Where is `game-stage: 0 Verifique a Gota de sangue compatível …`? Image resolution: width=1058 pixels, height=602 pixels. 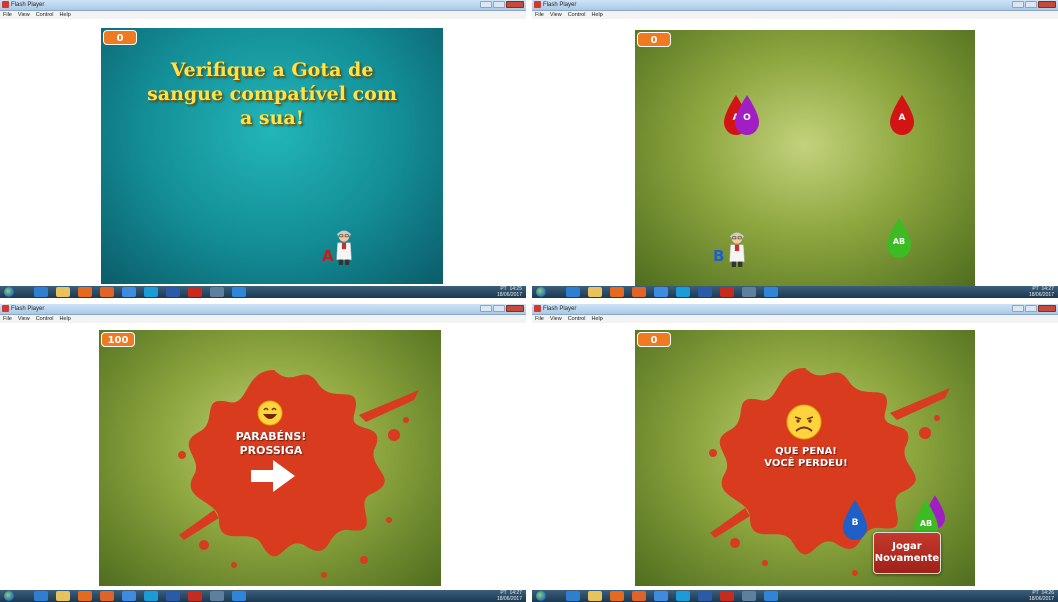
game-stage: 0 Verifique a Gota de sangue compatível … is located at coordinates (272, 156).